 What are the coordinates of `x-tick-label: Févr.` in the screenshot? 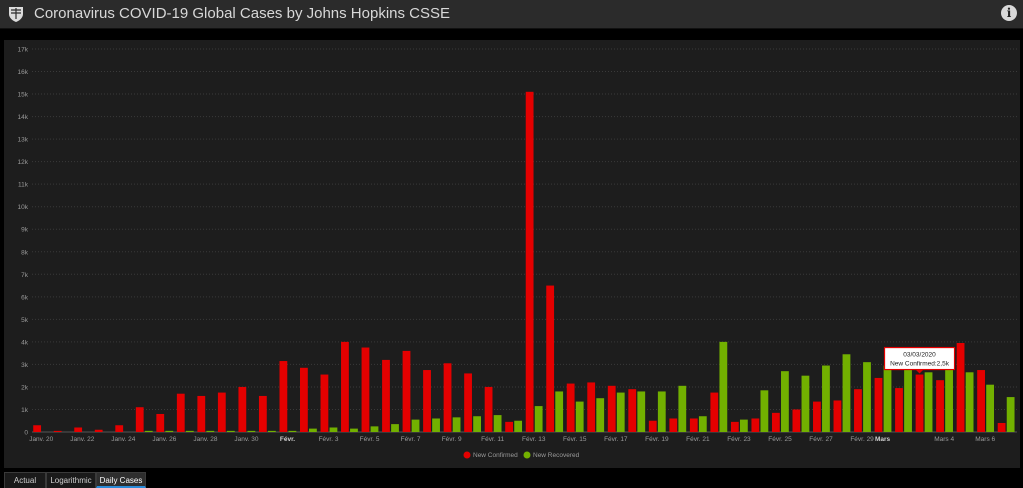 It's located at (287, 439).